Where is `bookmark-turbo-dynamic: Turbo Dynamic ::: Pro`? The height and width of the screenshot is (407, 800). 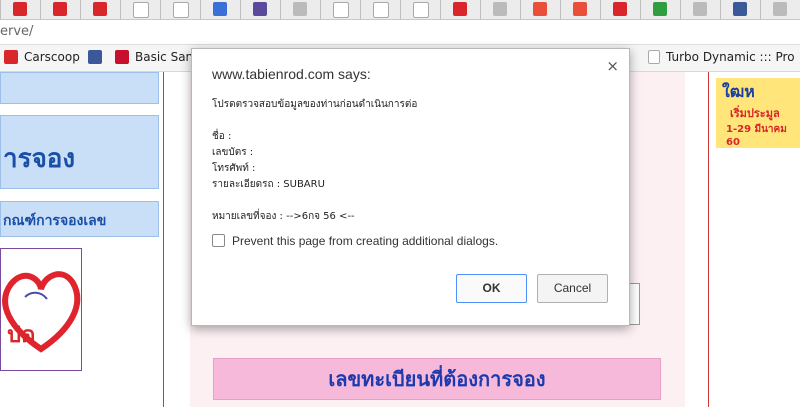 bookmark-turbo-dynamic: Turbo Dynamic ::: Pro is located at coordinates (721, 57).